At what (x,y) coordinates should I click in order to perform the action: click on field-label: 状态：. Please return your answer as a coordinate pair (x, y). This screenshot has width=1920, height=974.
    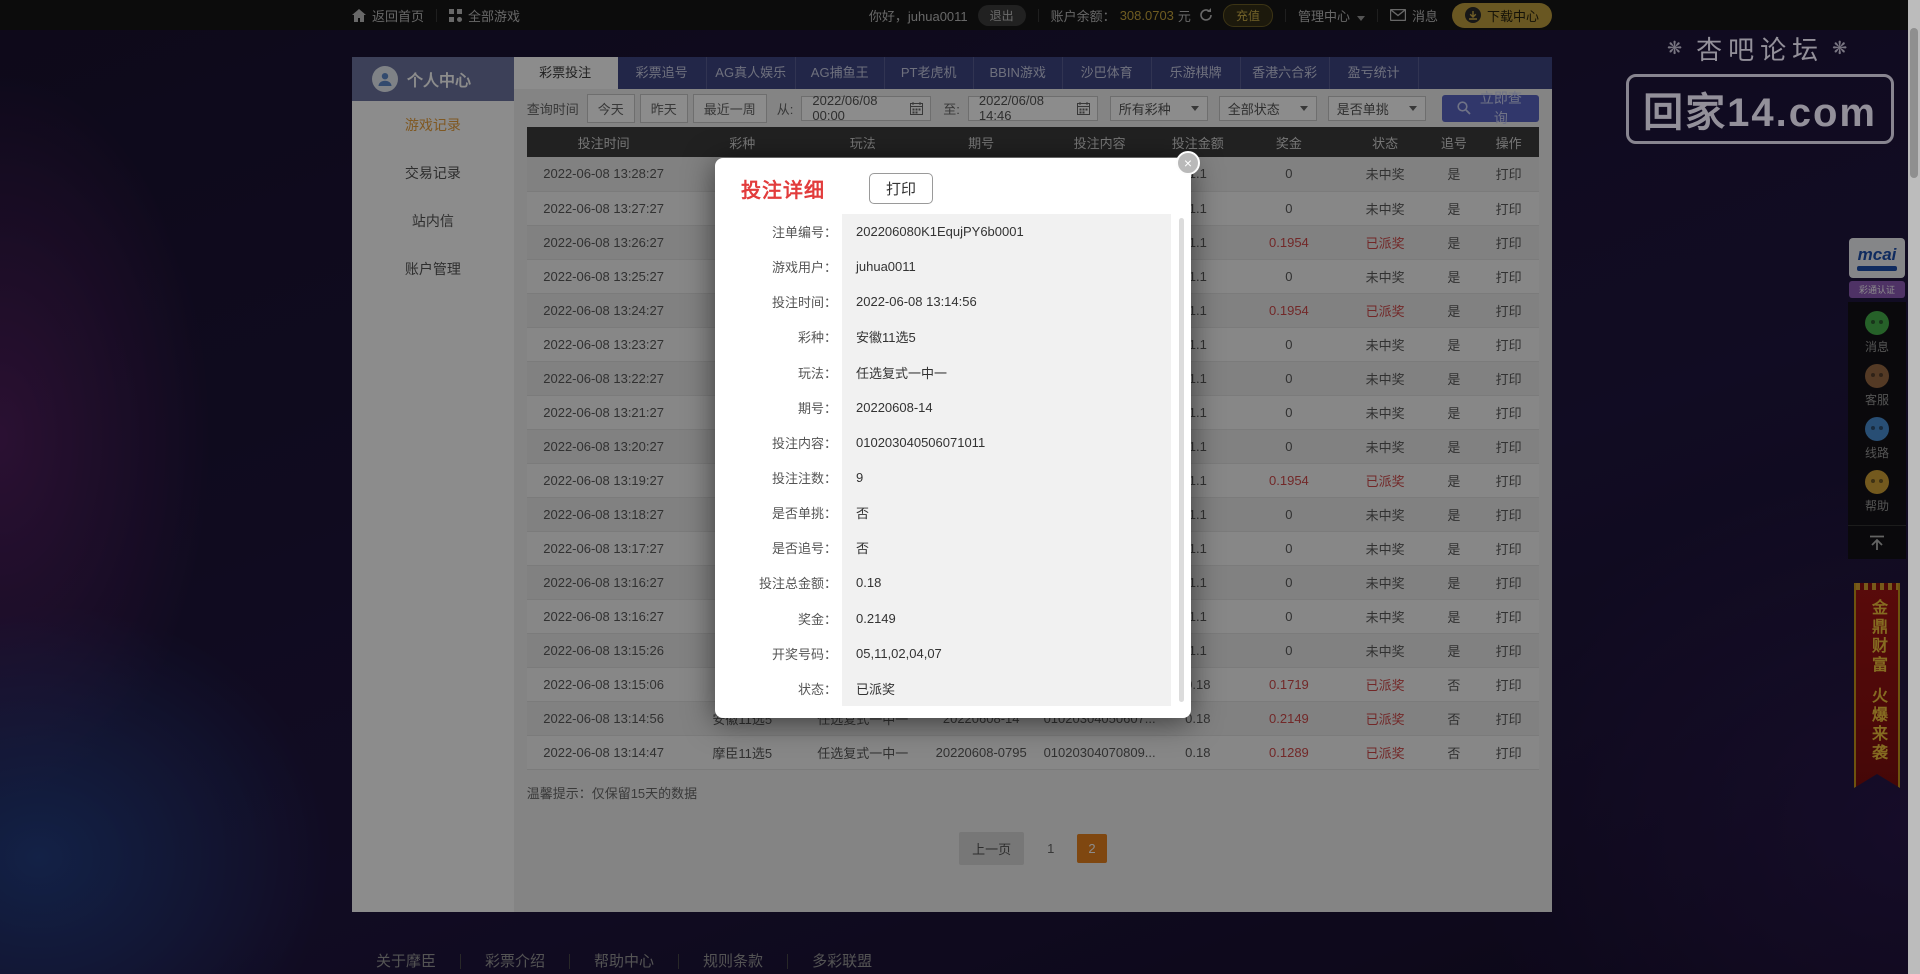
    Looking at the image, I should click on (817, 689).